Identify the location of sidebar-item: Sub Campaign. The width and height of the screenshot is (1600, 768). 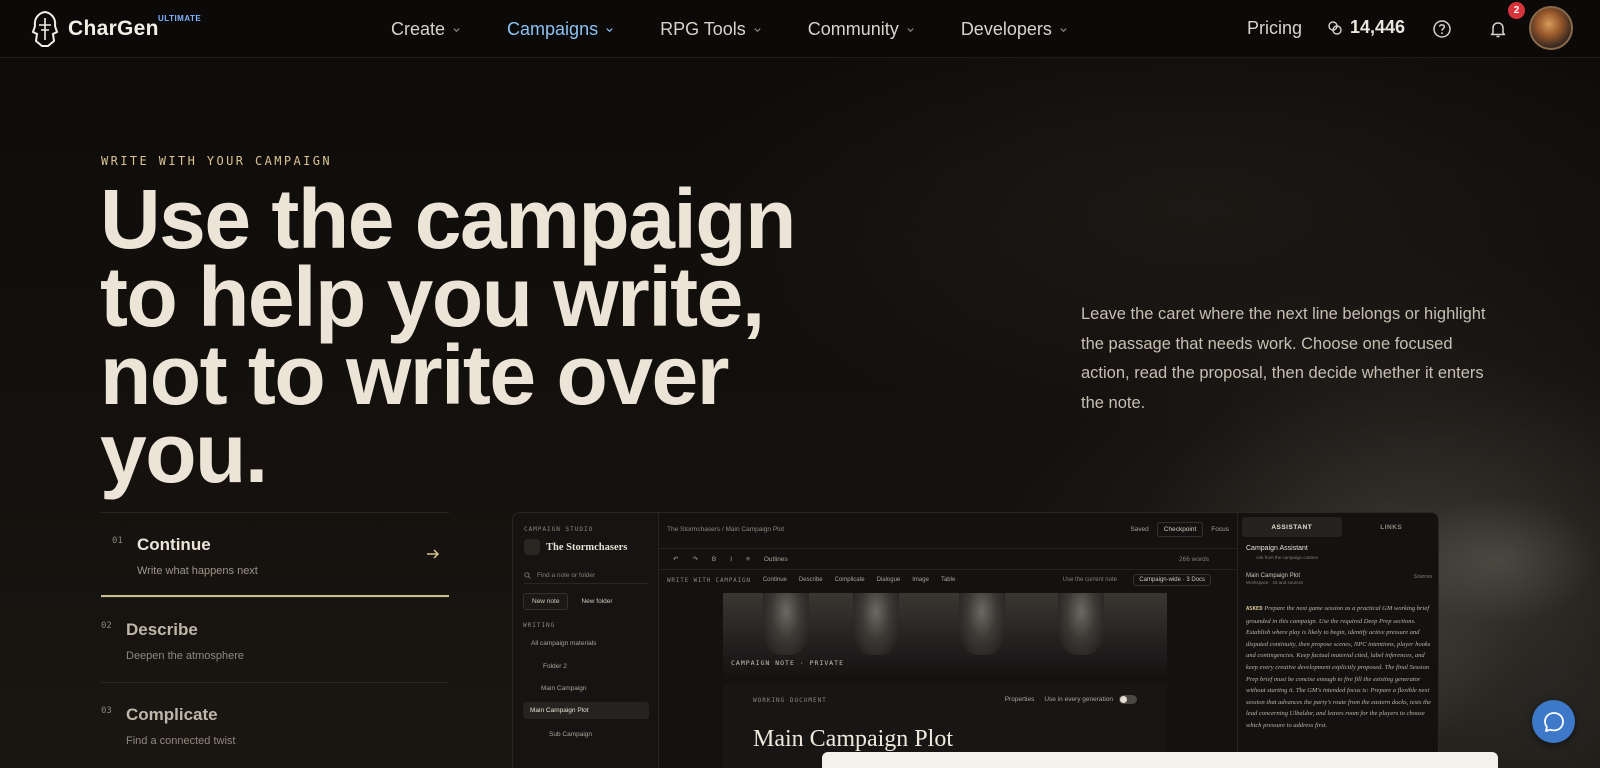
(570, 734).